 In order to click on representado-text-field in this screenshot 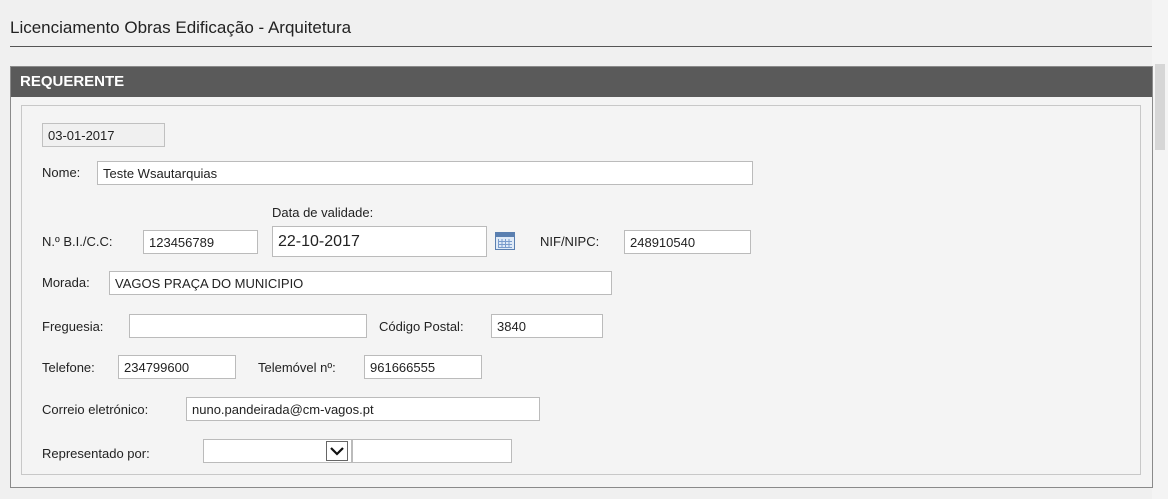, I will do `click(432, 451)`.